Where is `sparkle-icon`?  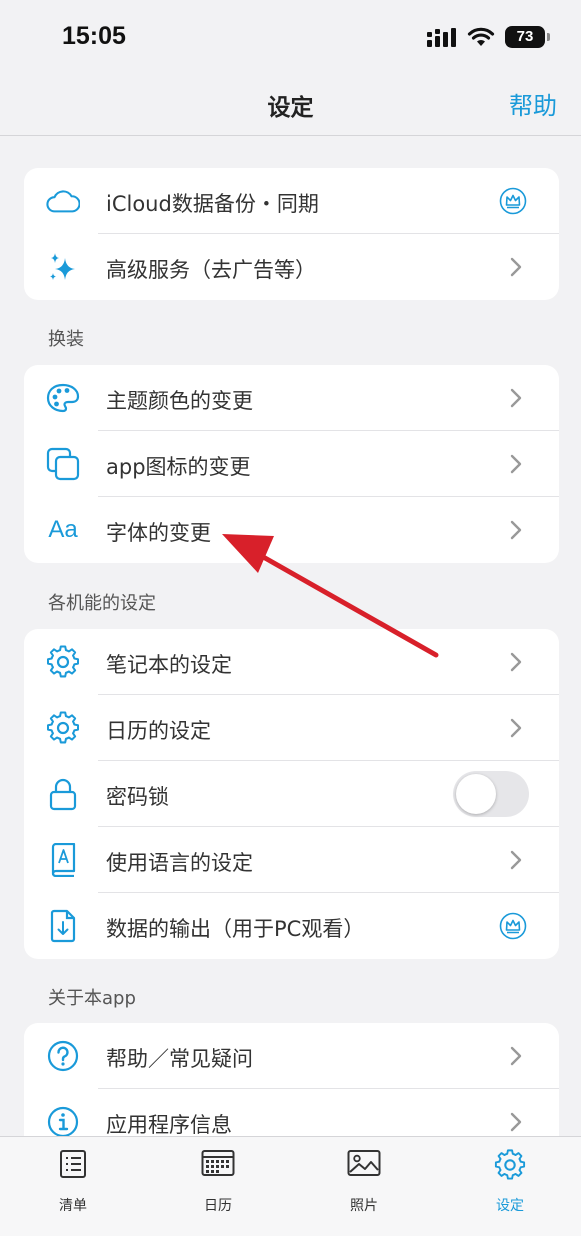
sparkle-icon is located at coordinates (63, 267).